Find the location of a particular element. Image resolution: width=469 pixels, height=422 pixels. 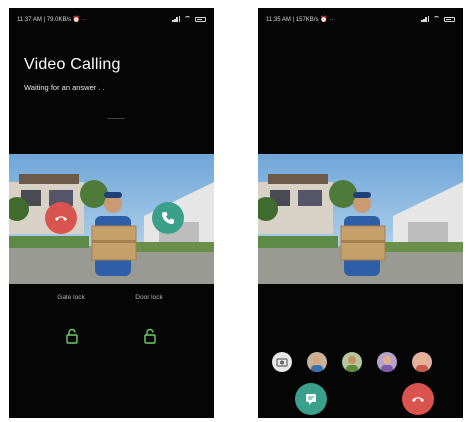

status-bar: 11:37 AM | 79.0KB/s ⏰ ·· is located at coordinates (111, 19).